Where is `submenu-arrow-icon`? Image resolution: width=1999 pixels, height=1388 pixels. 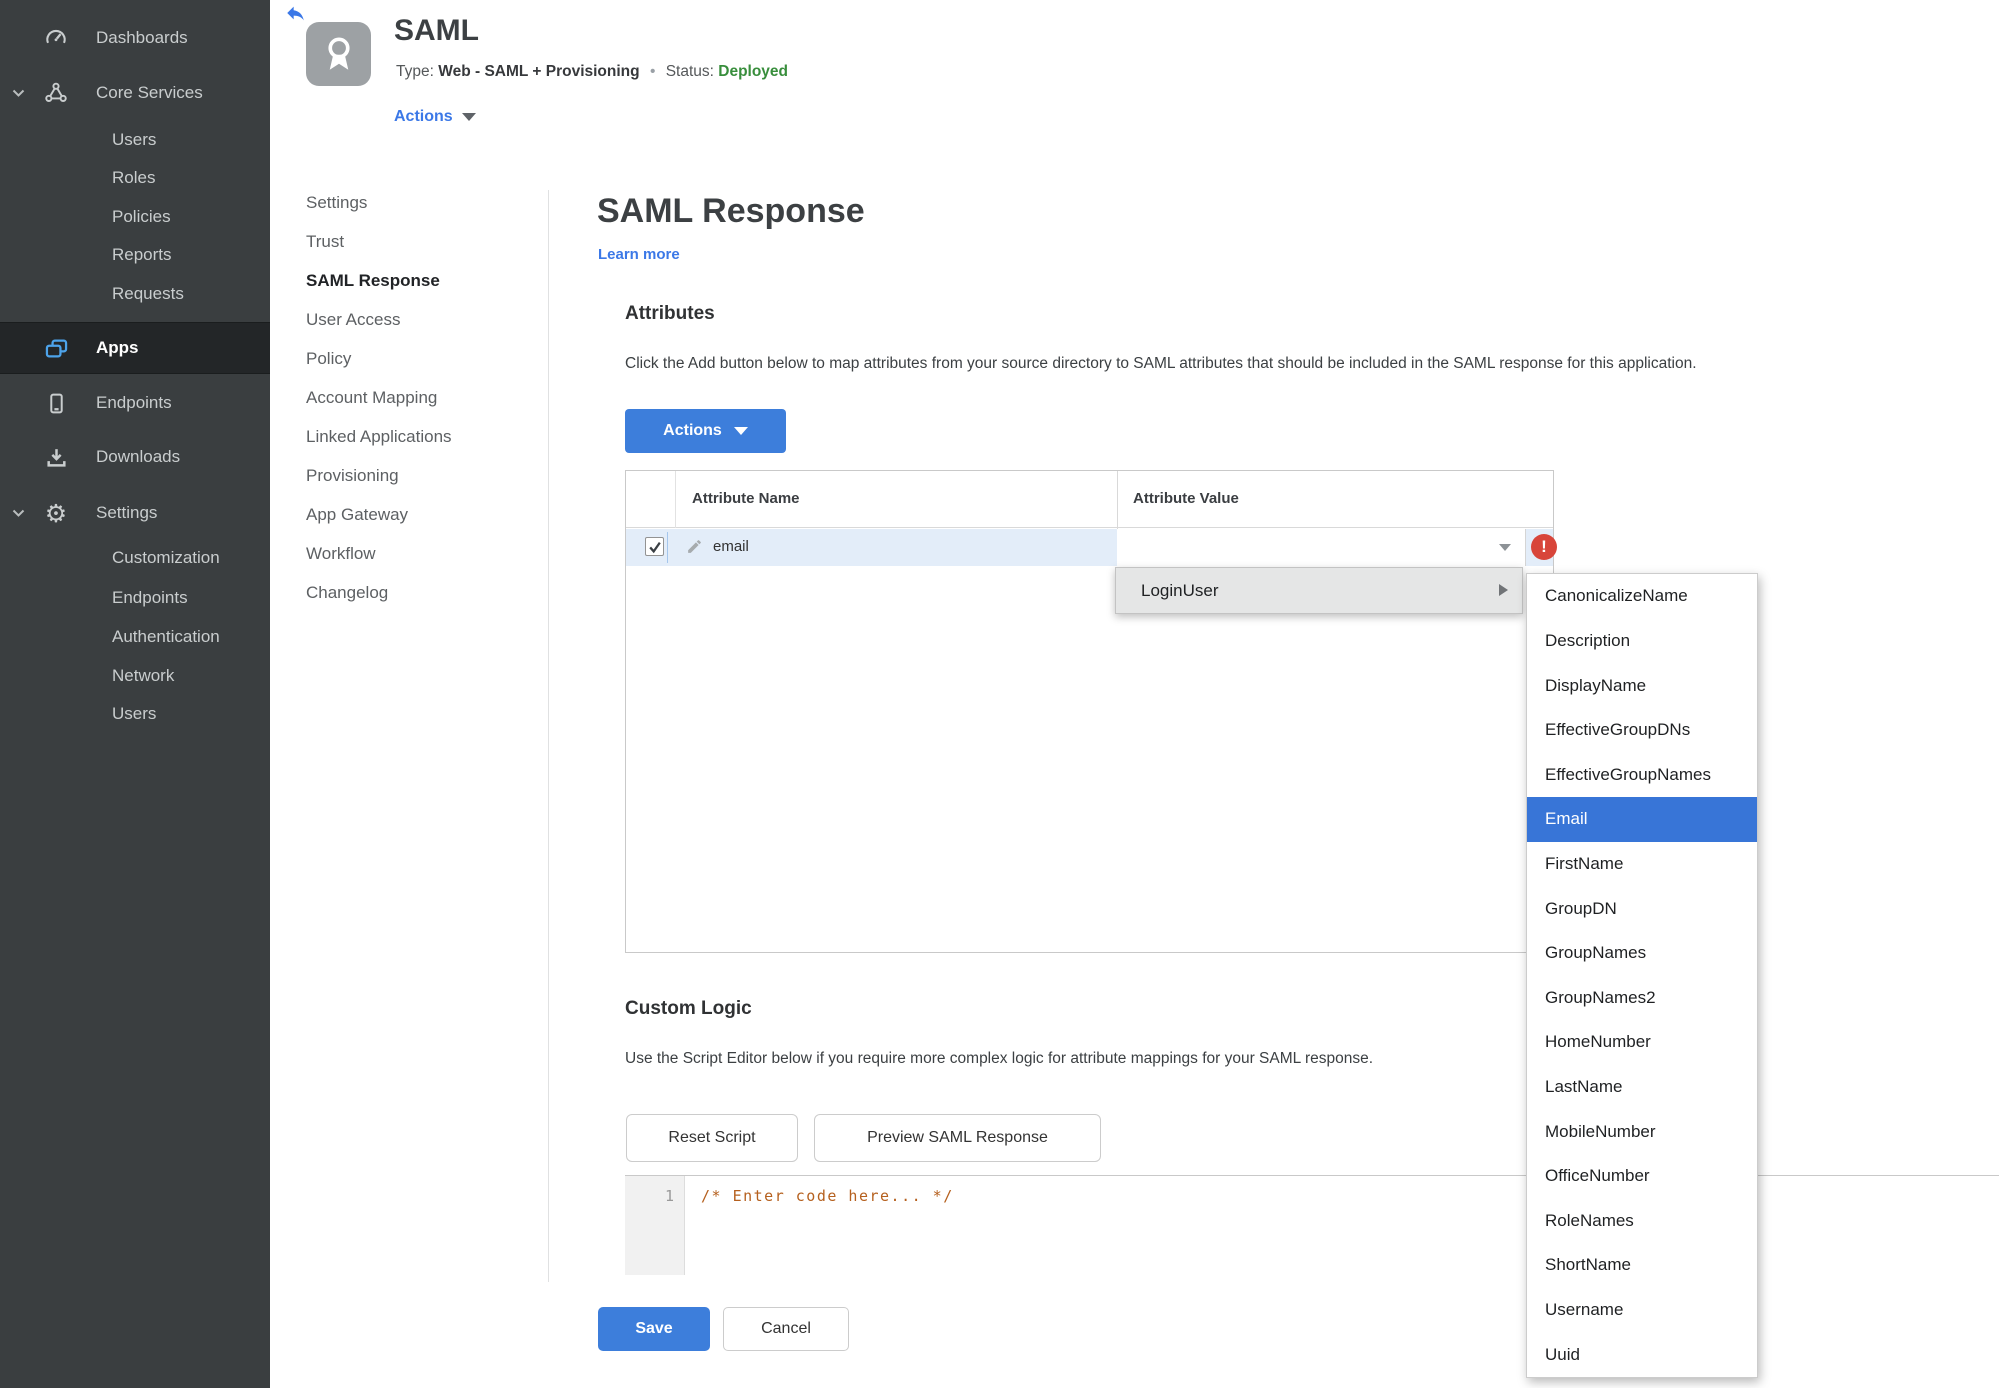
submenu-arrow-icon is located at coordinates (1503, 590).